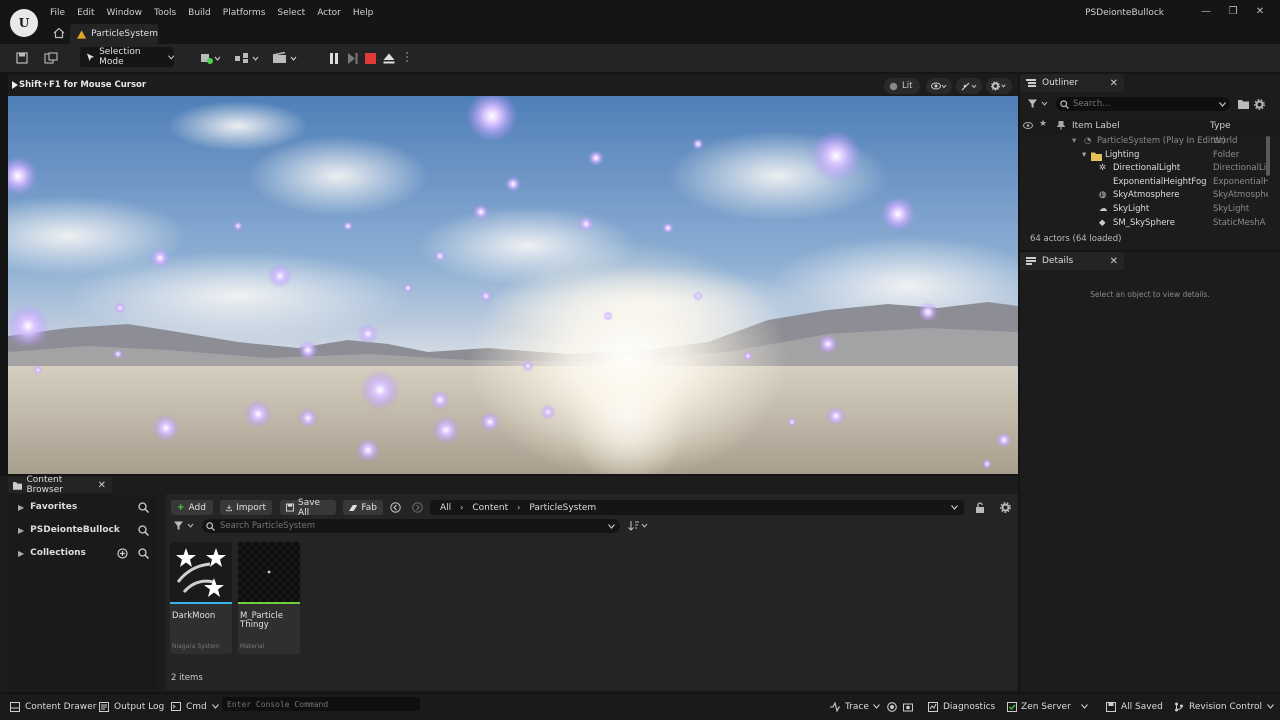 This screenshot has width=1280, height=720. What do you see at coordinates (363, 507) in the screenshot?
I see `fab-button: Fab` at bounding box center [363, 507].